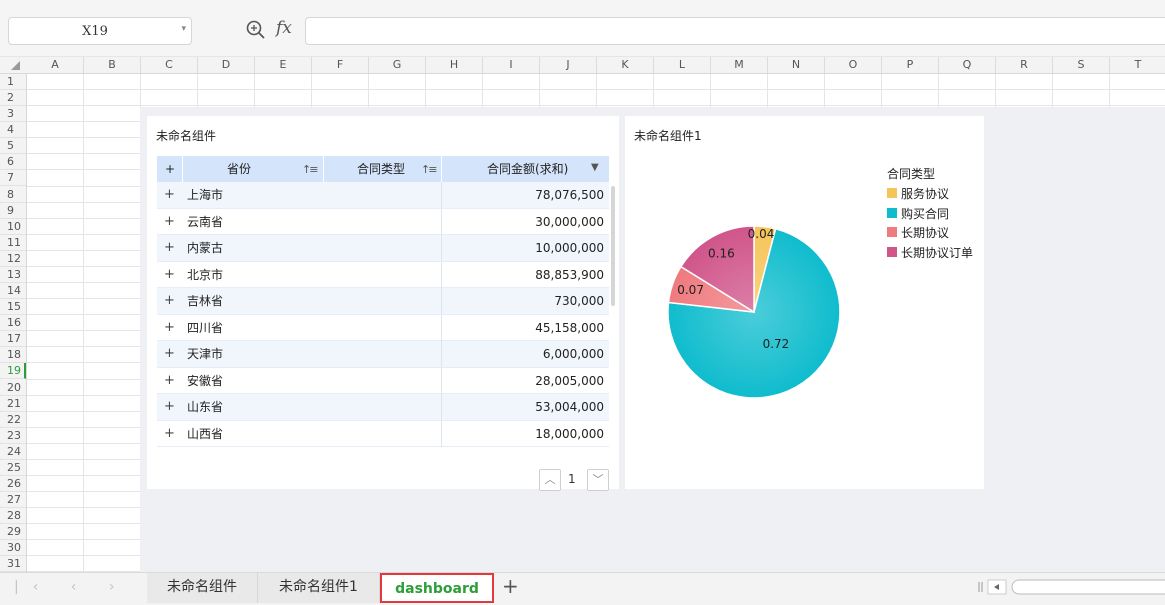  Describe the element at coordinates (381, 169) in the screenshot. I see `header-contract-type: 合同类型` at that location.